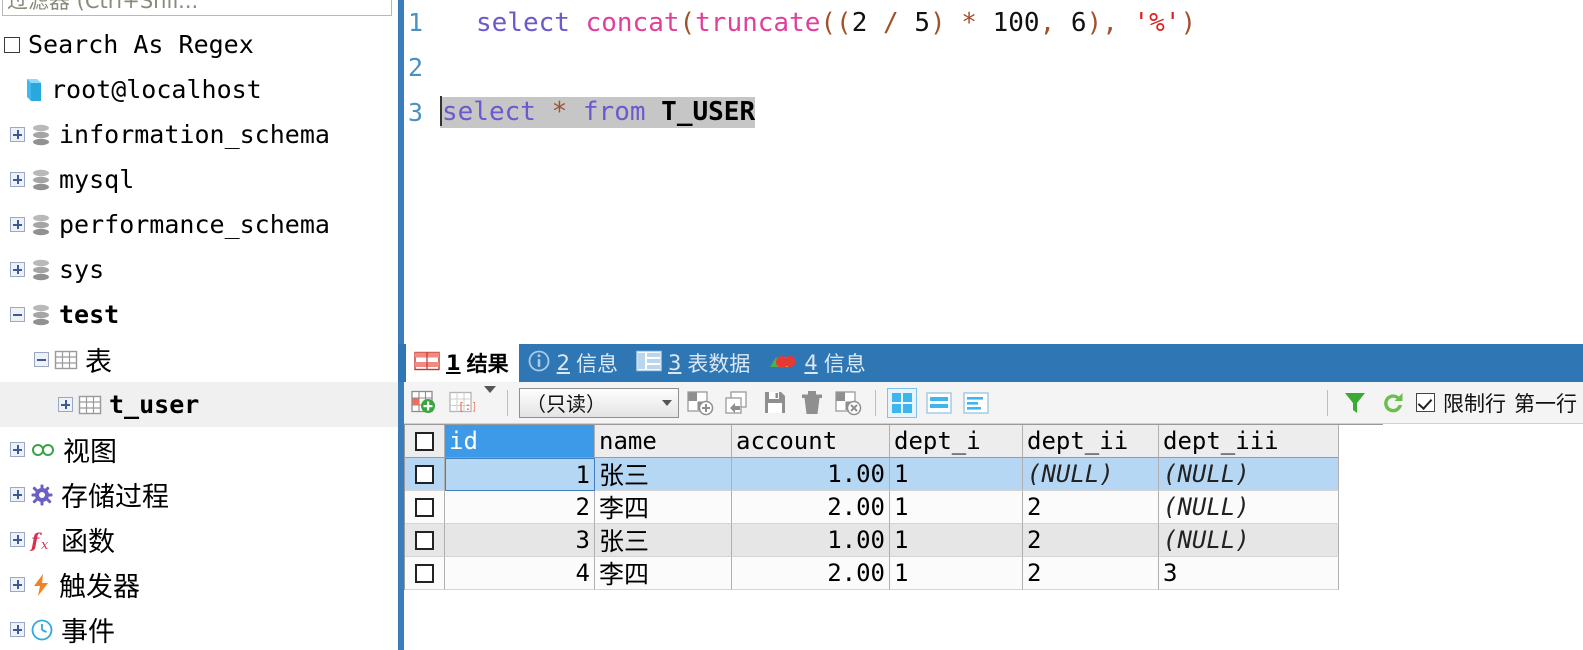 The image size is (1583, 650). Describe the element at coordinates (199, 89) in the screenshot. I see `tree-item-connection: root@localhost` at that location.